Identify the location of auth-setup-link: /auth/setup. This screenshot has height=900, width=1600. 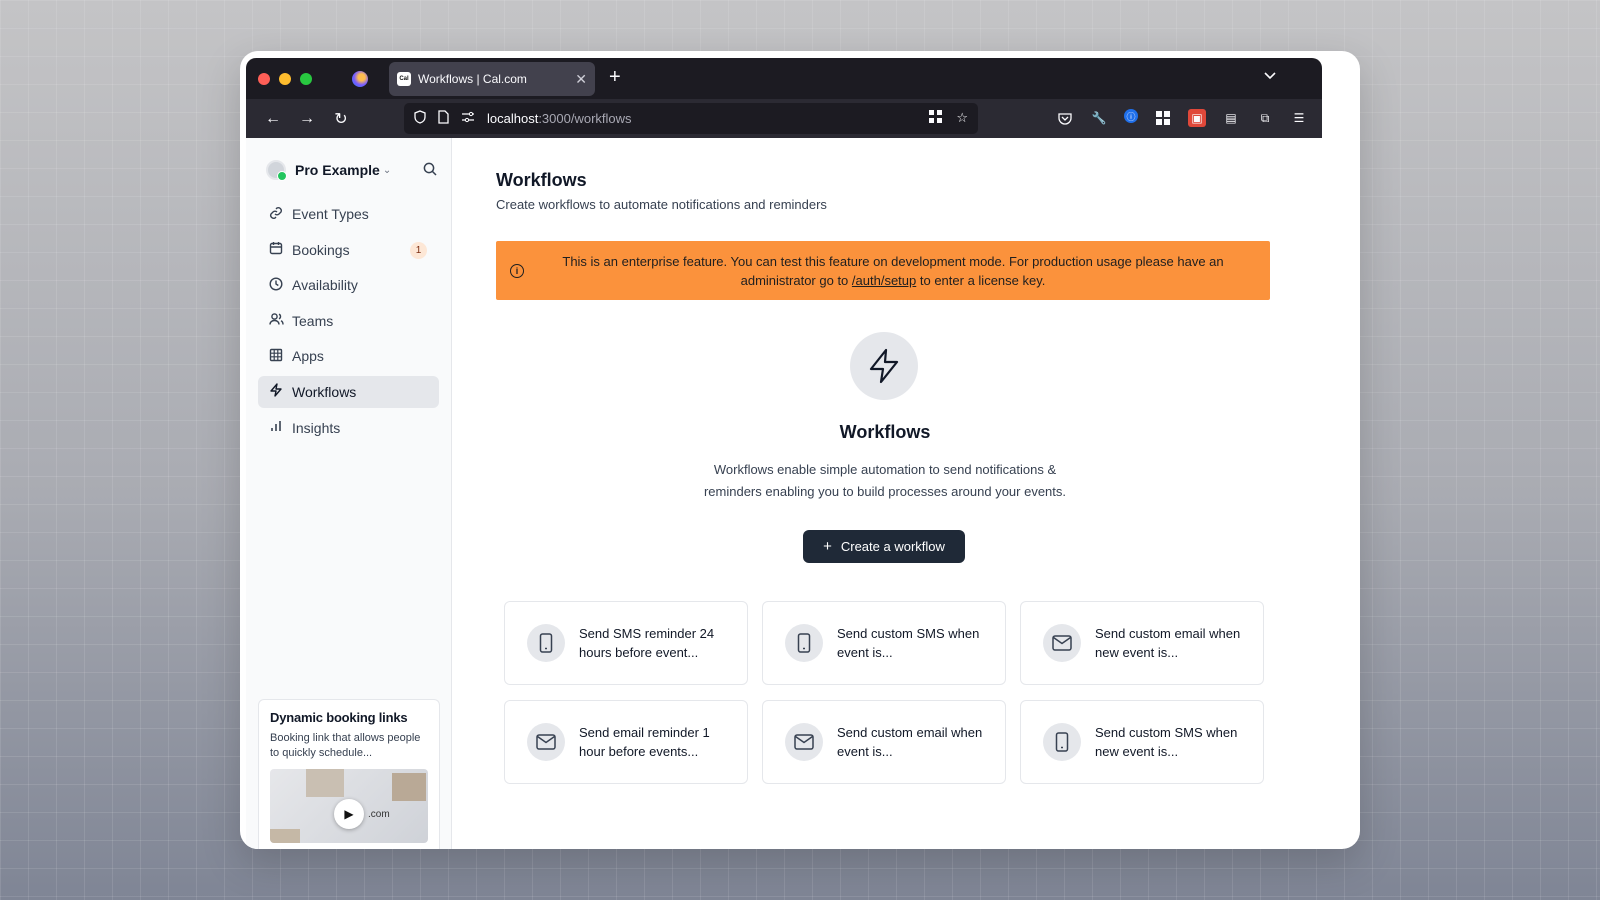
(884, 280).